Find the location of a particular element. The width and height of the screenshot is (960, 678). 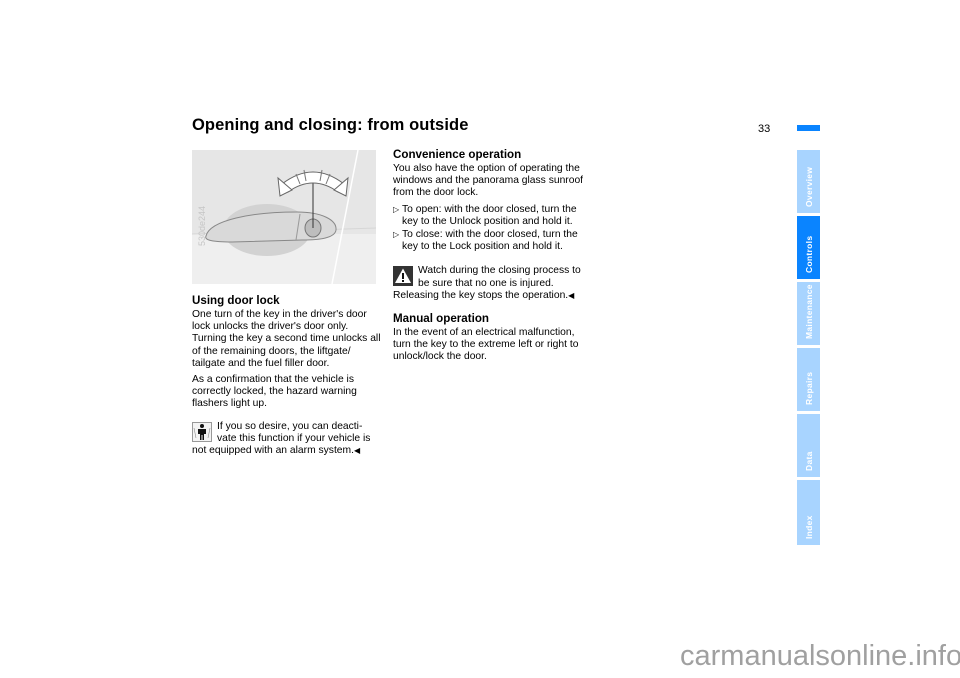

tab-data: Data is located at coordinates (808, 445).